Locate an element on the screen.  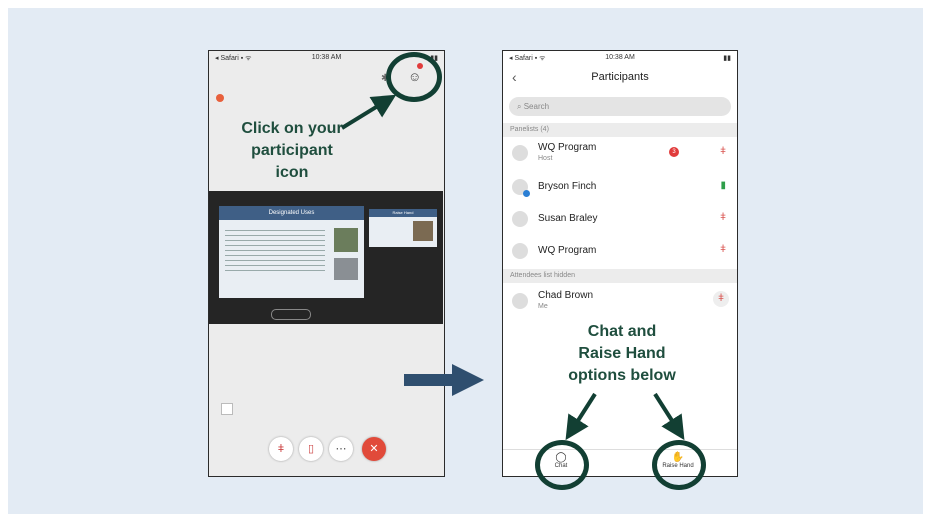
participant-name: Bryson Finch is located at coordinates (567, 186).